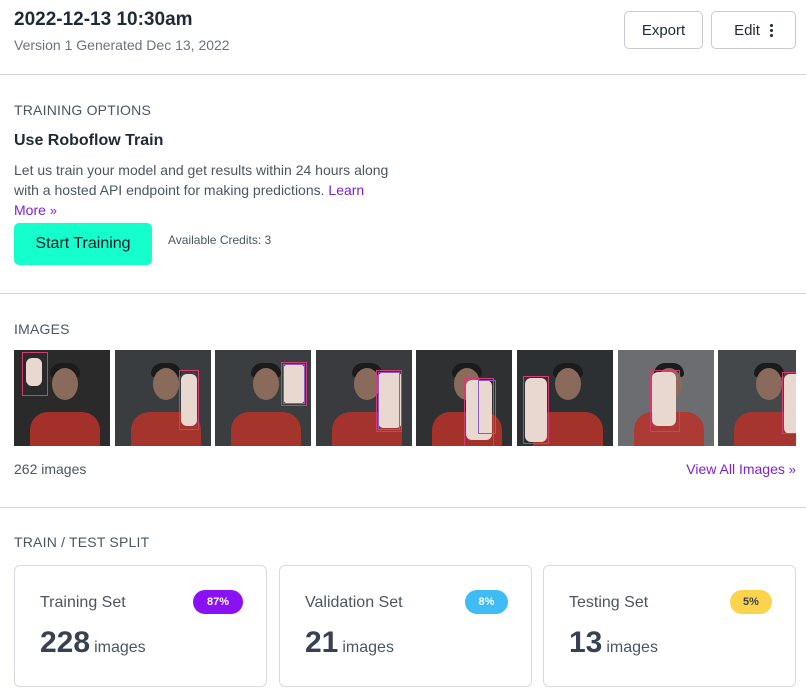  What do you see at coordinates (220, 240) in the screenshot?
I see `available-credits: Available Credits: 3` at bounding box center [220, 240].